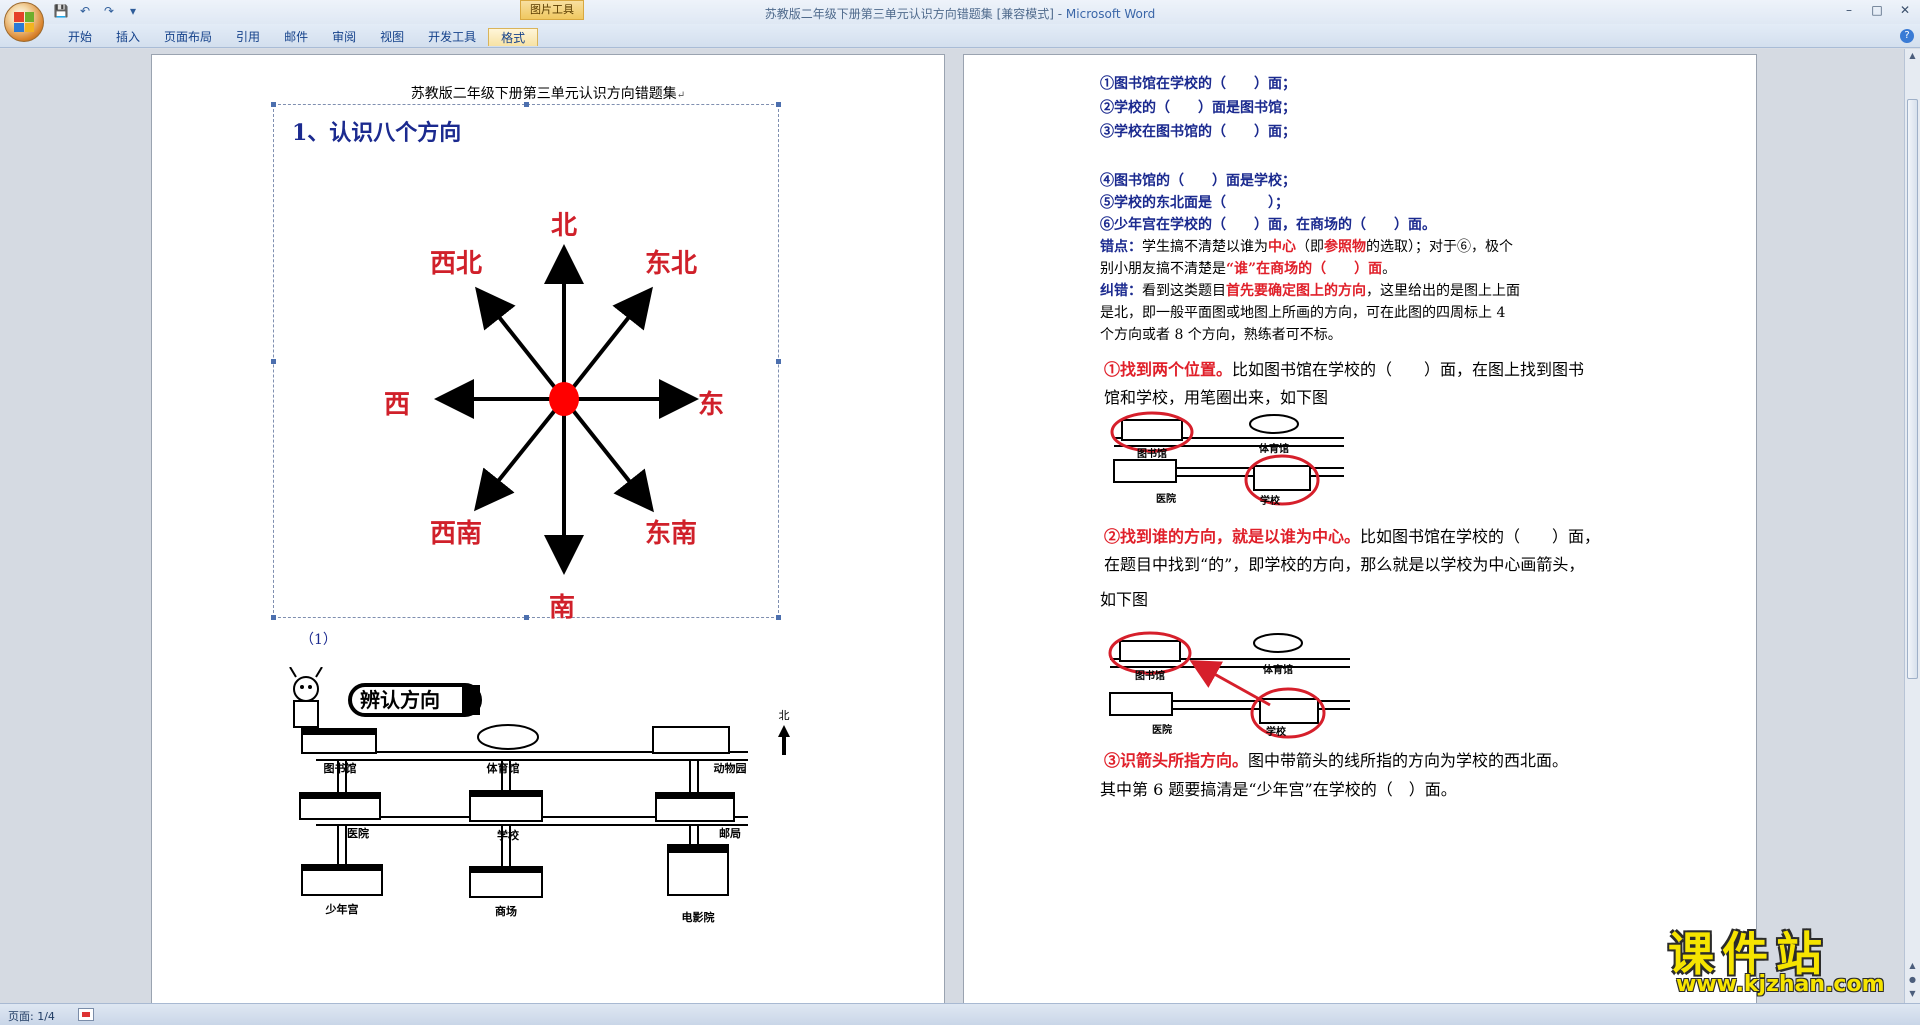 This screenshot has height=1025, width=1920. I want to click on building-zoo, so click(691, 740).